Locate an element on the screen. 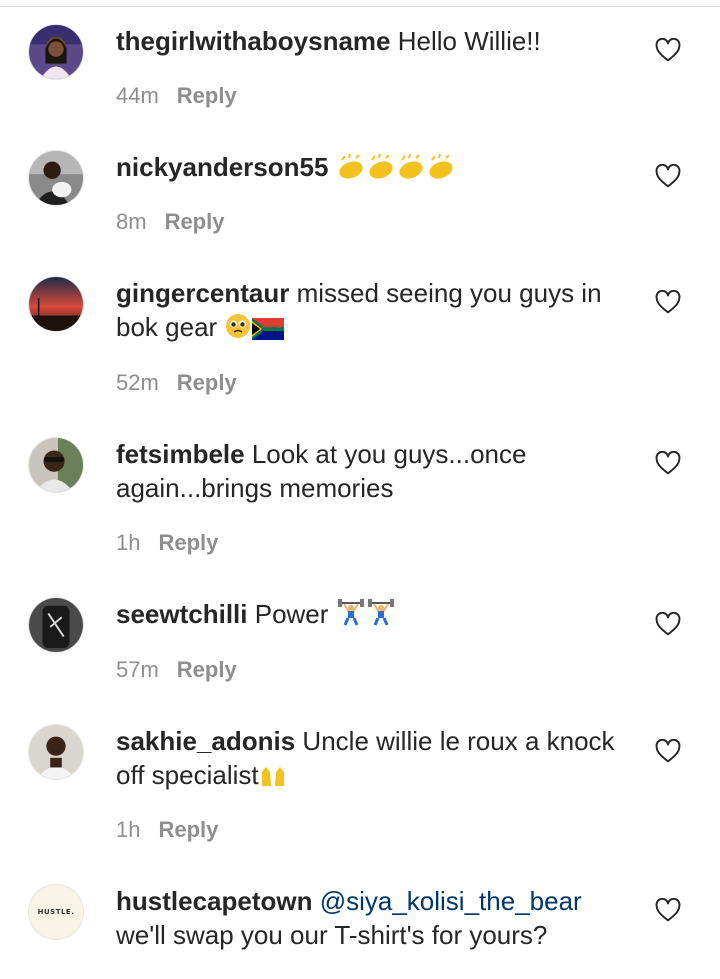 The width and height of the screenshot is (720, 979). comment-time: 44m is located at coordinates (137, 95).